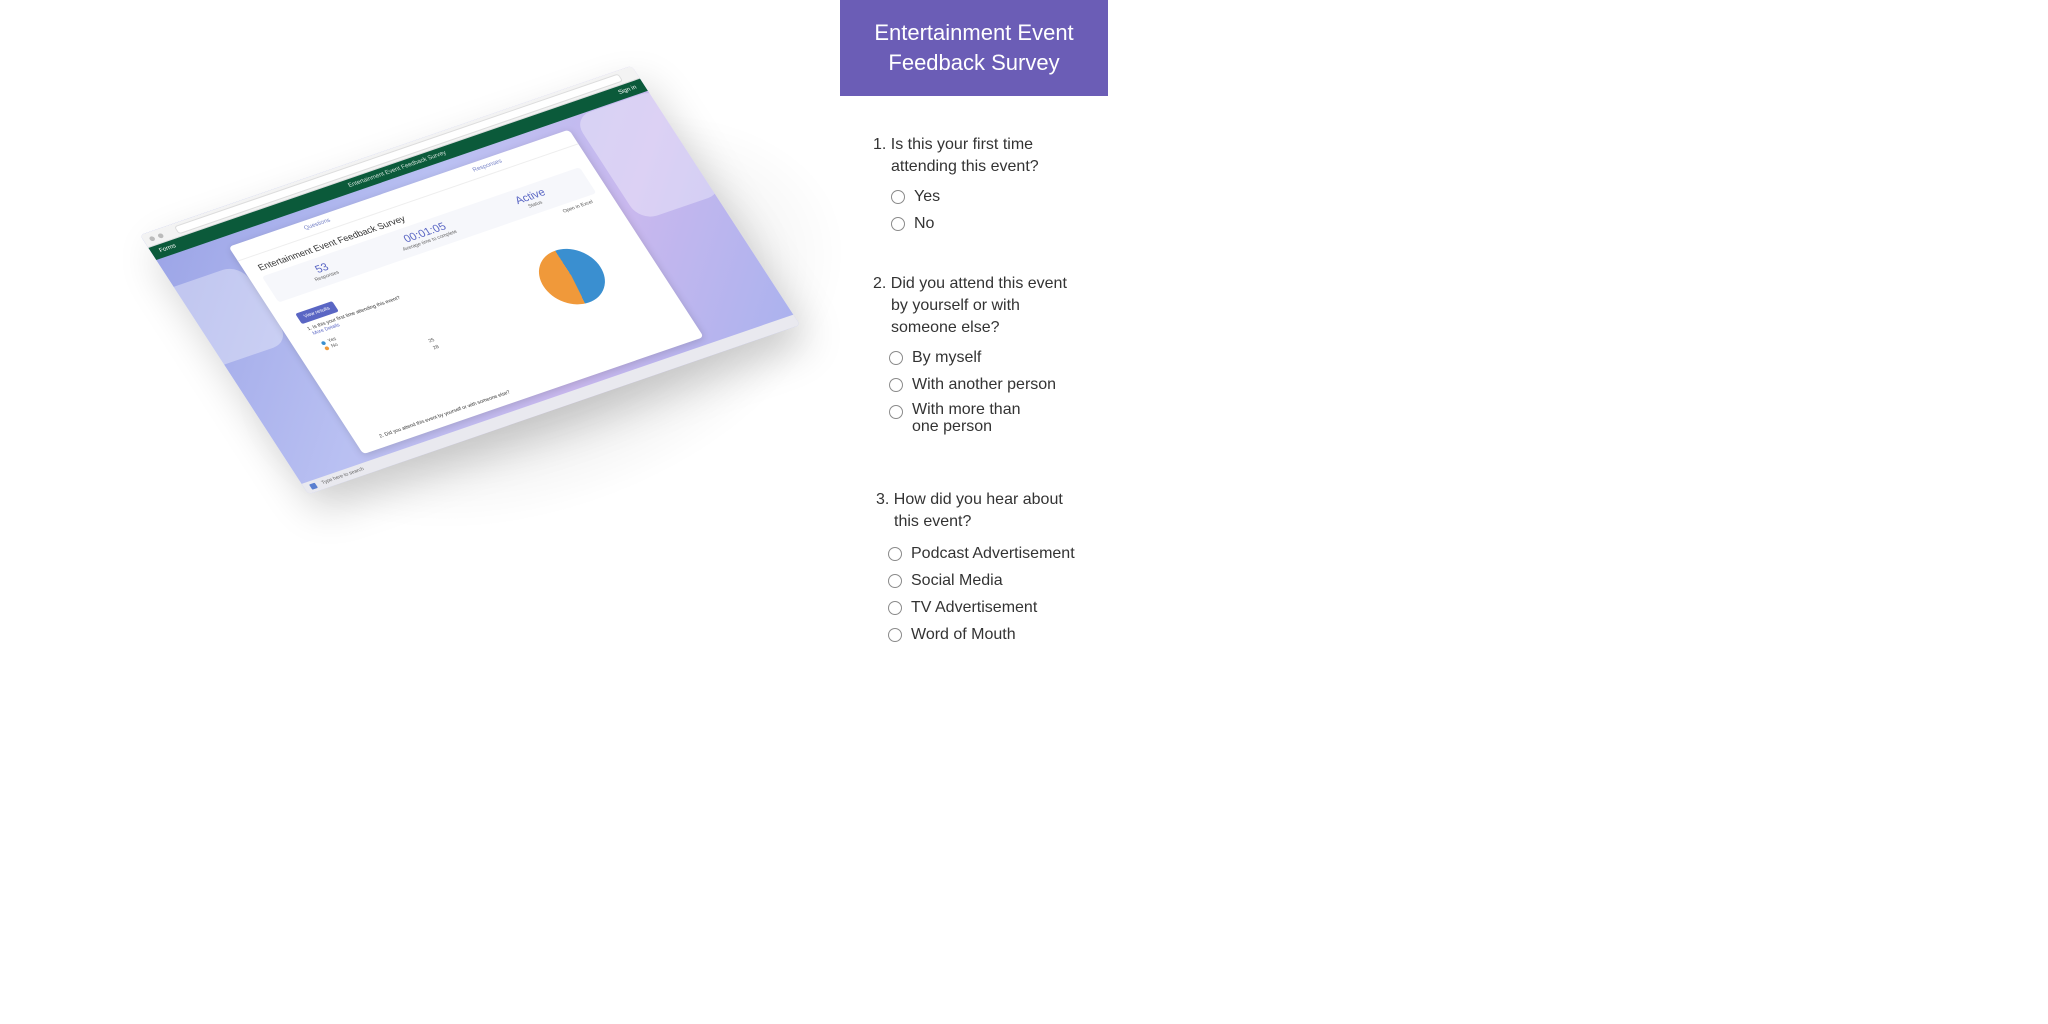 The height and width of the screenshot is (1024, 2048). What do you see at coordinates (628, 90) in the screenshot?
I see `forms-user: Sign in` at bounding box center [628, 90].